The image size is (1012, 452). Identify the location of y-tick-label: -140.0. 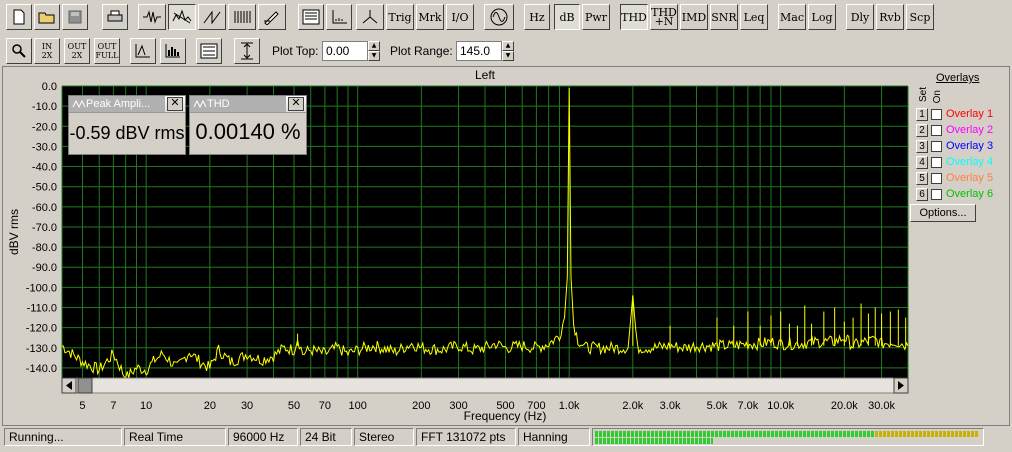
(41, 369).